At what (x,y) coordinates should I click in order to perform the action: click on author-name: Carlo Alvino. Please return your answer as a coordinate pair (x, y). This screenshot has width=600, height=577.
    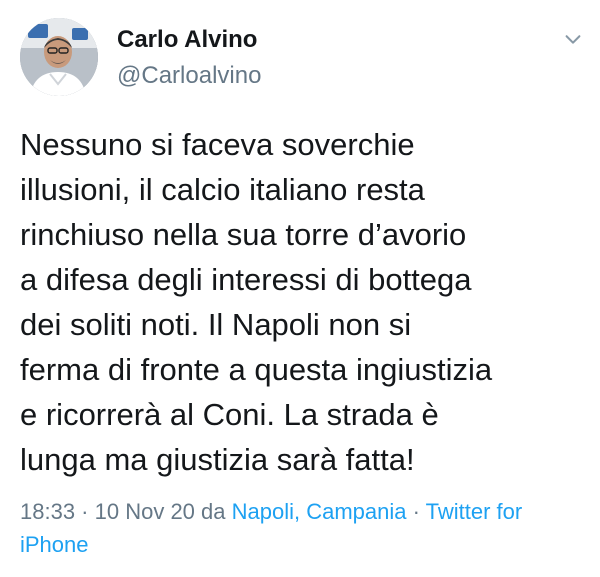
    Looking at the image, I should click on (187, 40).